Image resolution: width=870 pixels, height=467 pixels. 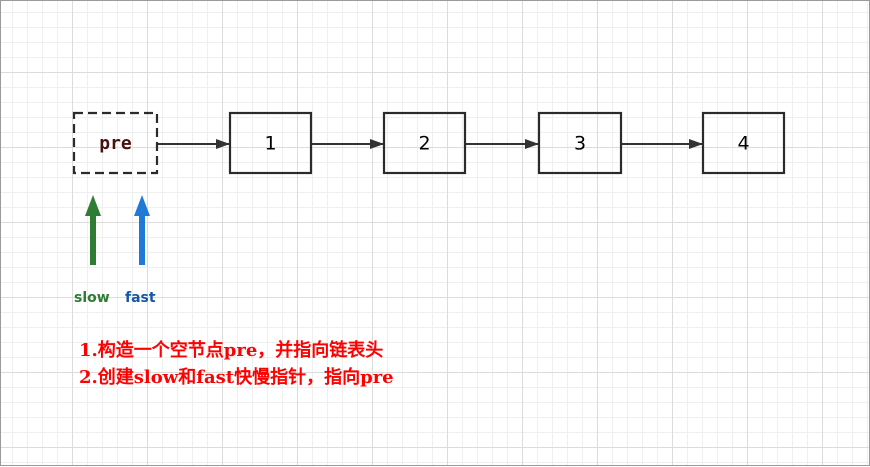 I want to click on node-4-label: 4, so click(x=743, y=144).